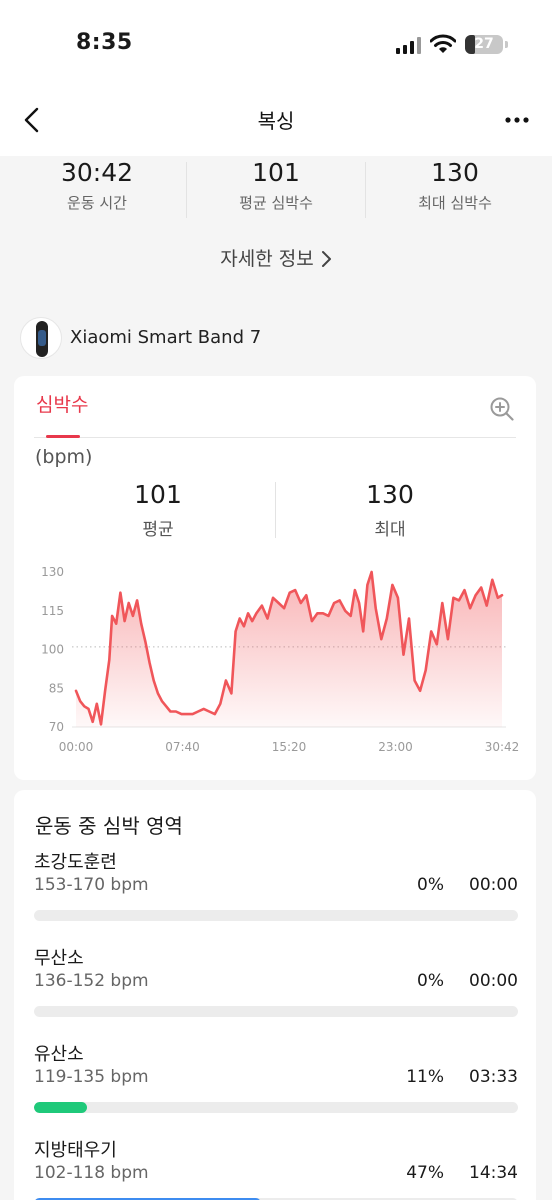 The image size is (552, 1200). Describe the element at coordinates (41, 338) in the screenshot. I see `smart-band-icon` at that location.